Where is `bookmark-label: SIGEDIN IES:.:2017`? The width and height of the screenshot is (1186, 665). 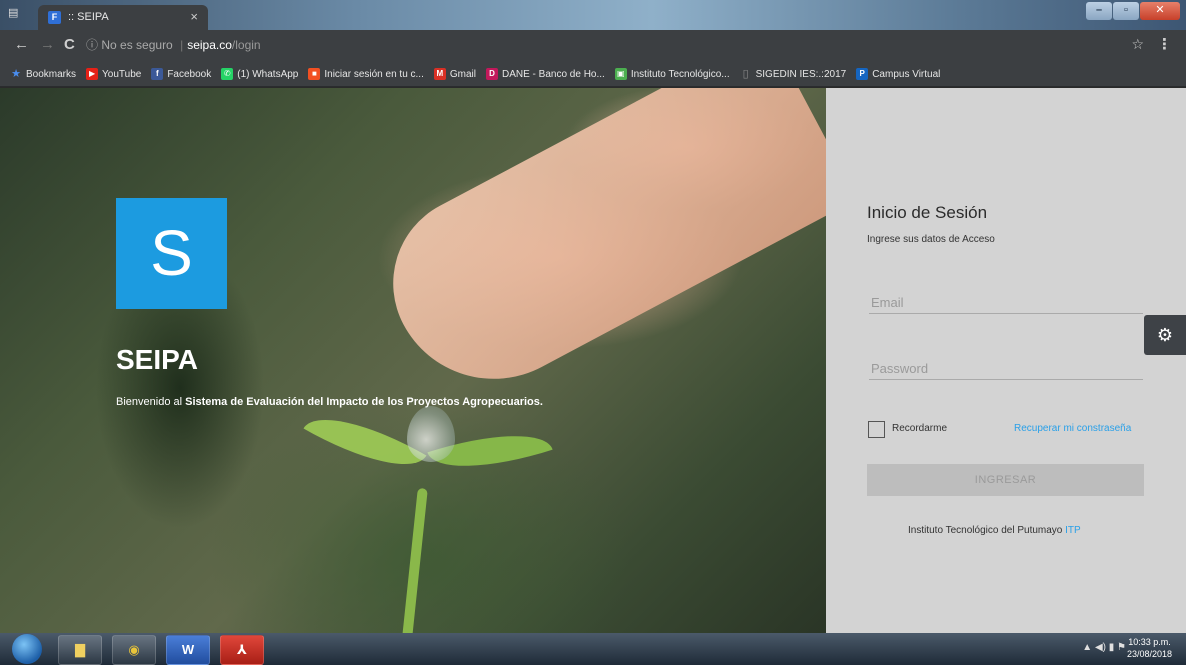 bookmark-label: SIGEDIN IES:.:2017 is located at coordinates (801, 74).